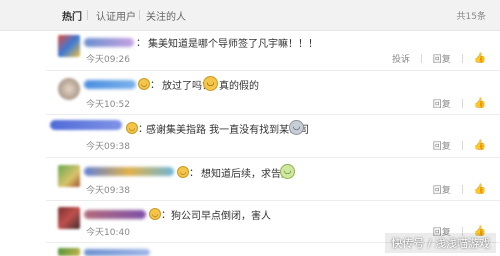  Describe the element at coordinates (221, 216) in the screenshot. I see `comment-text: 狗公司早点倒闭，害人` at that location.